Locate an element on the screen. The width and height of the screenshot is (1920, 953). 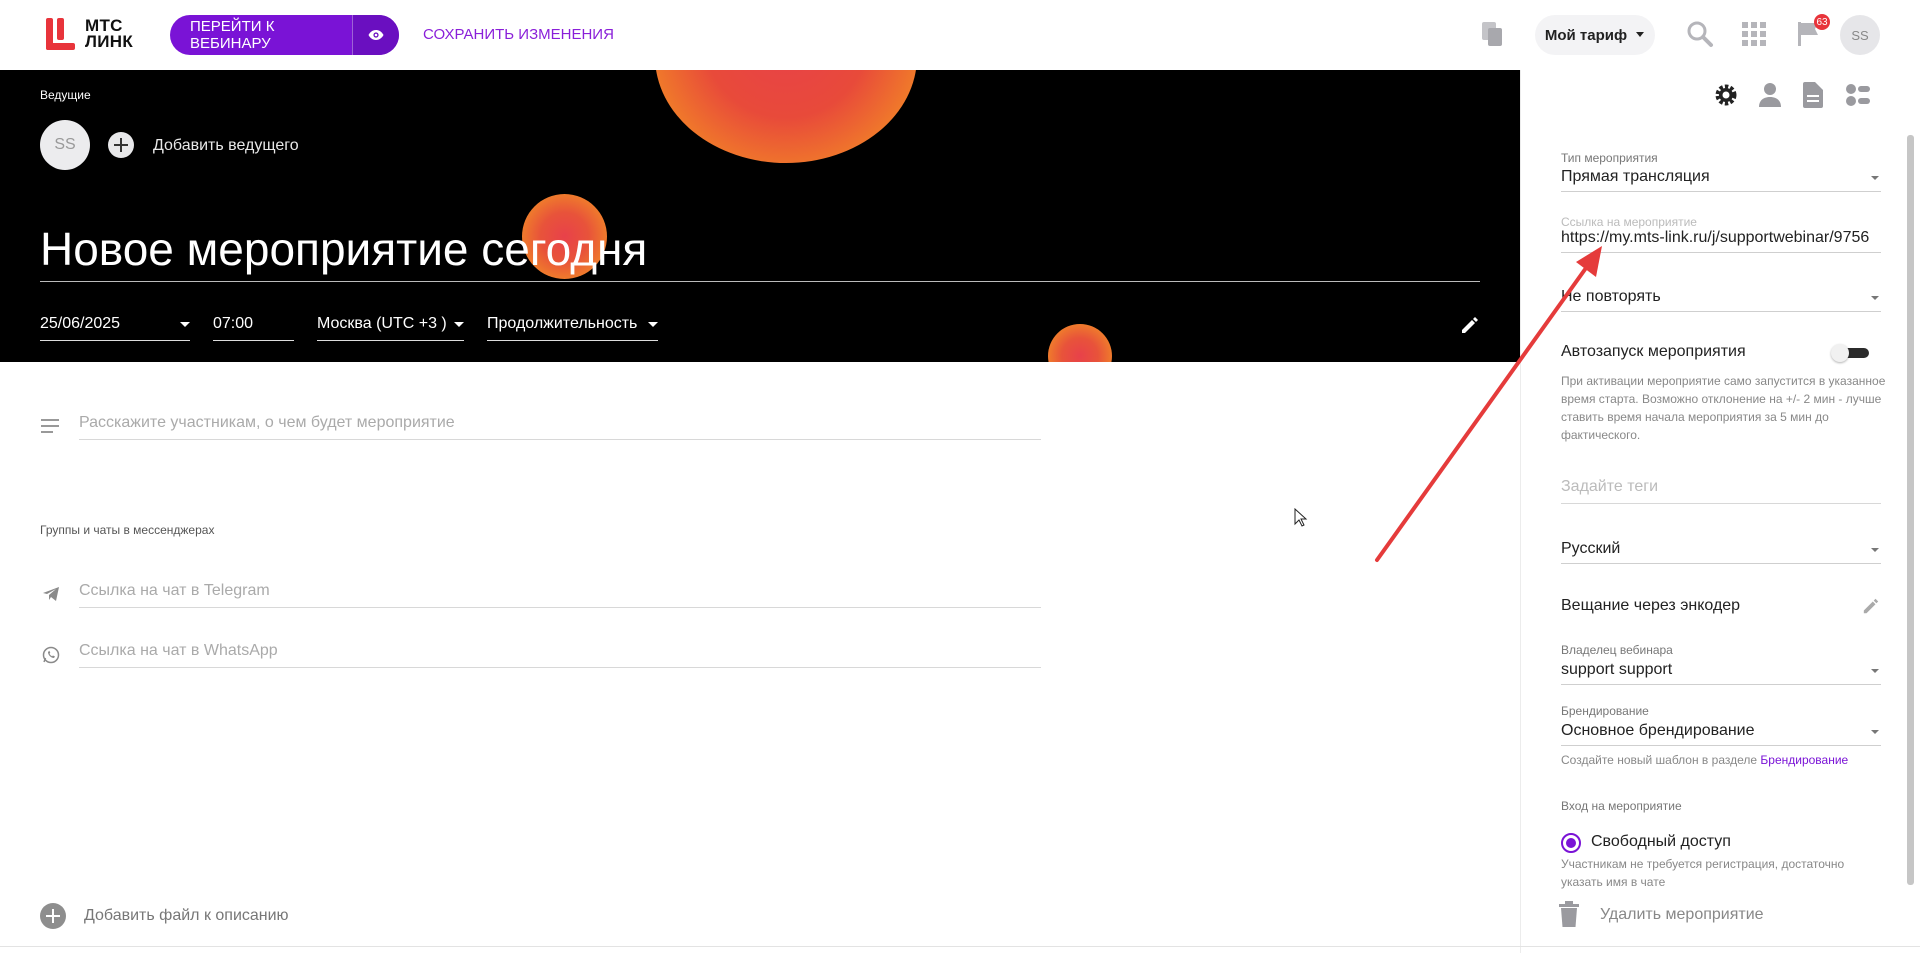
branding-label: Брендирование is located at coordinates (1605, 711).